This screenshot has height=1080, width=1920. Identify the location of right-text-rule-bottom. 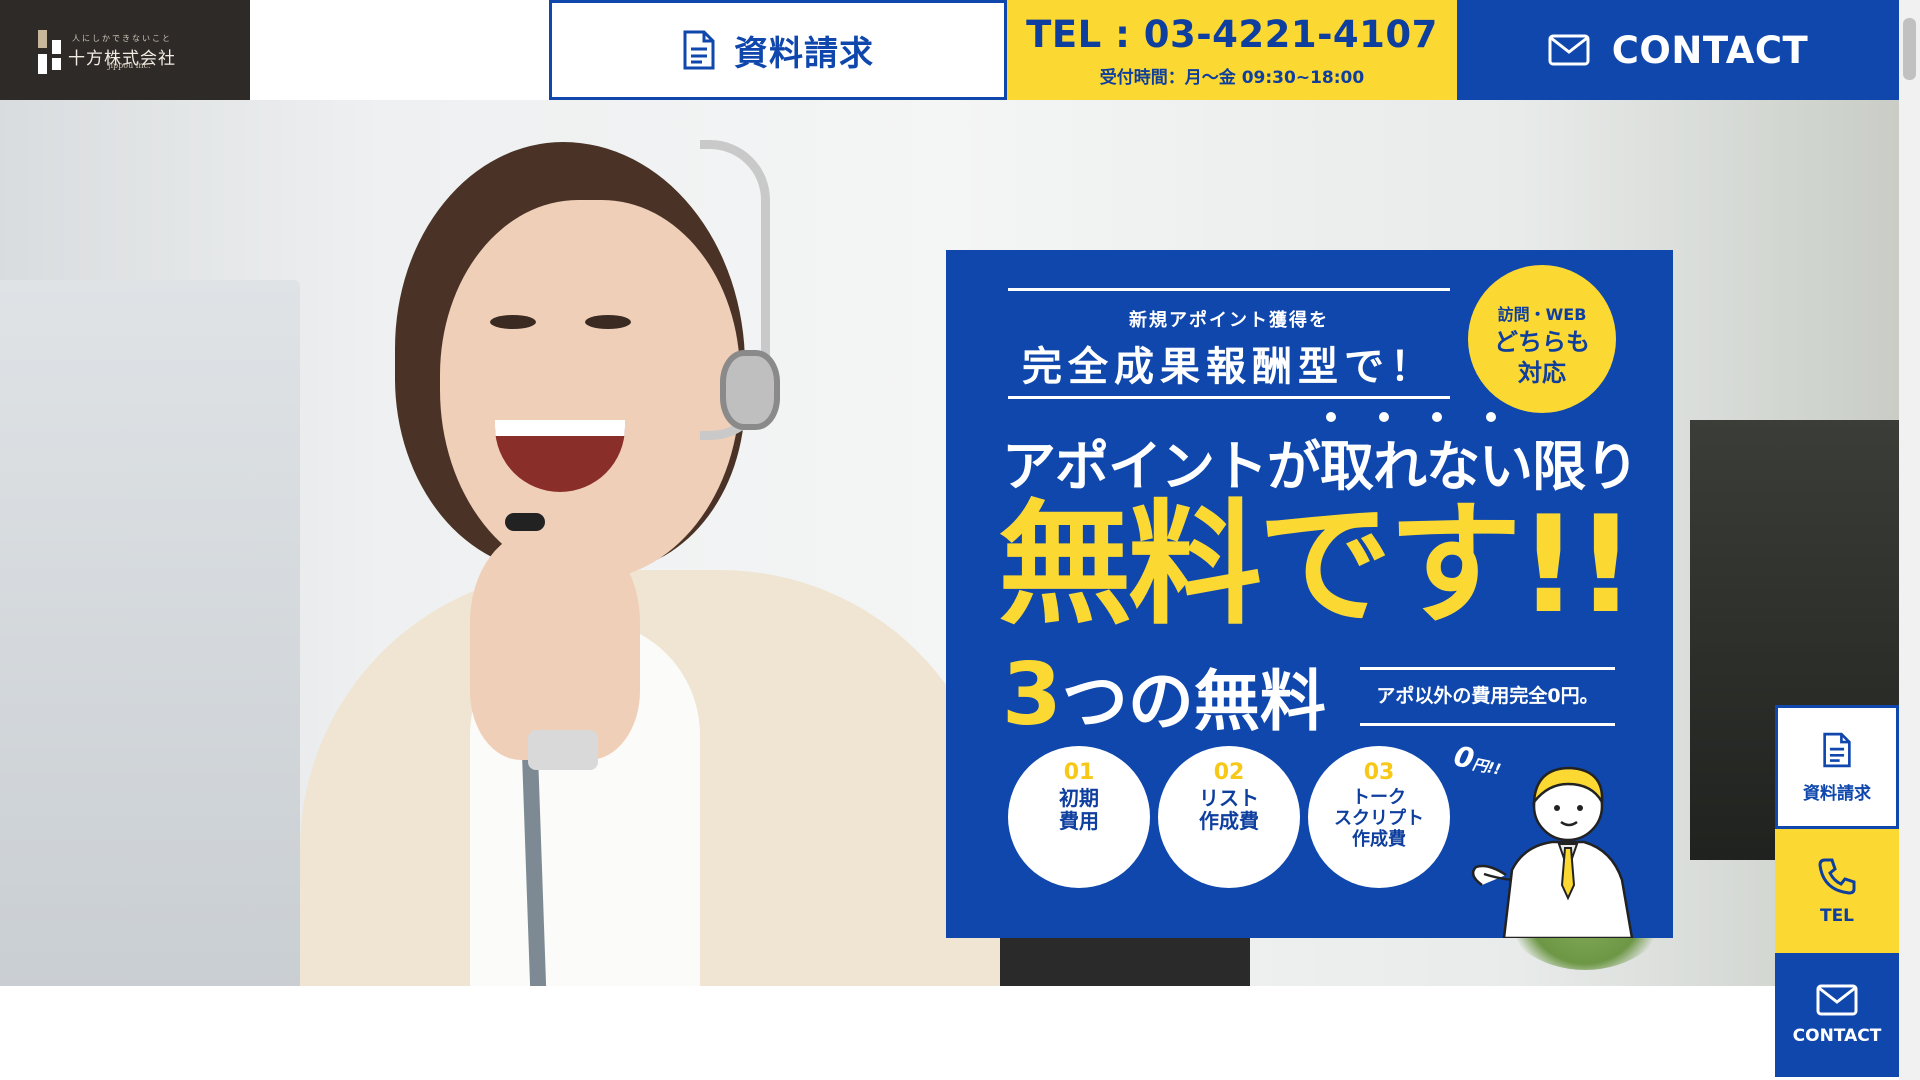
(1487, 724).